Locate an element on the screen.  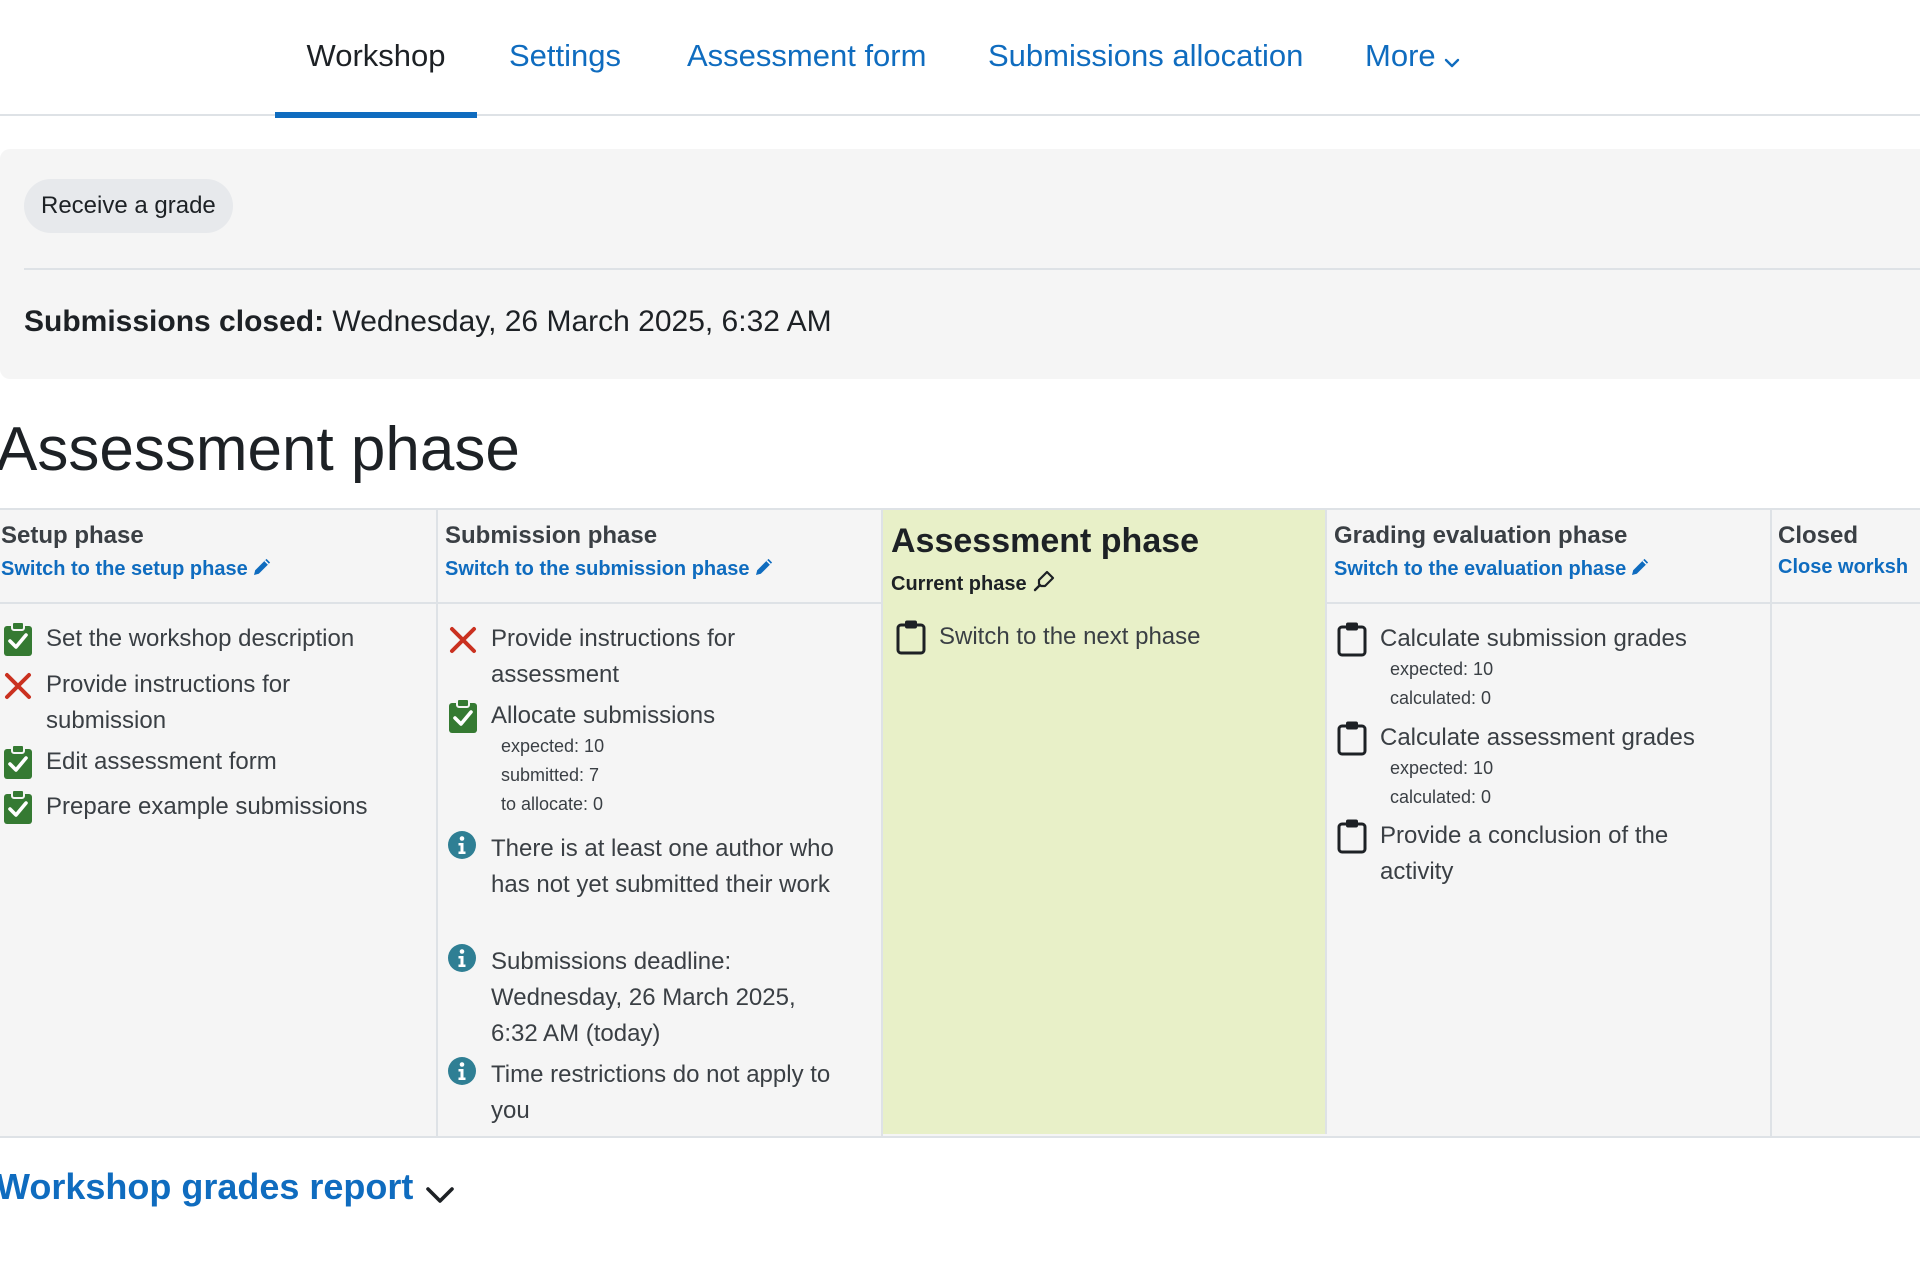
switch-to-submission-label: Switch to the submission phase is located at coordinates (597, 569).